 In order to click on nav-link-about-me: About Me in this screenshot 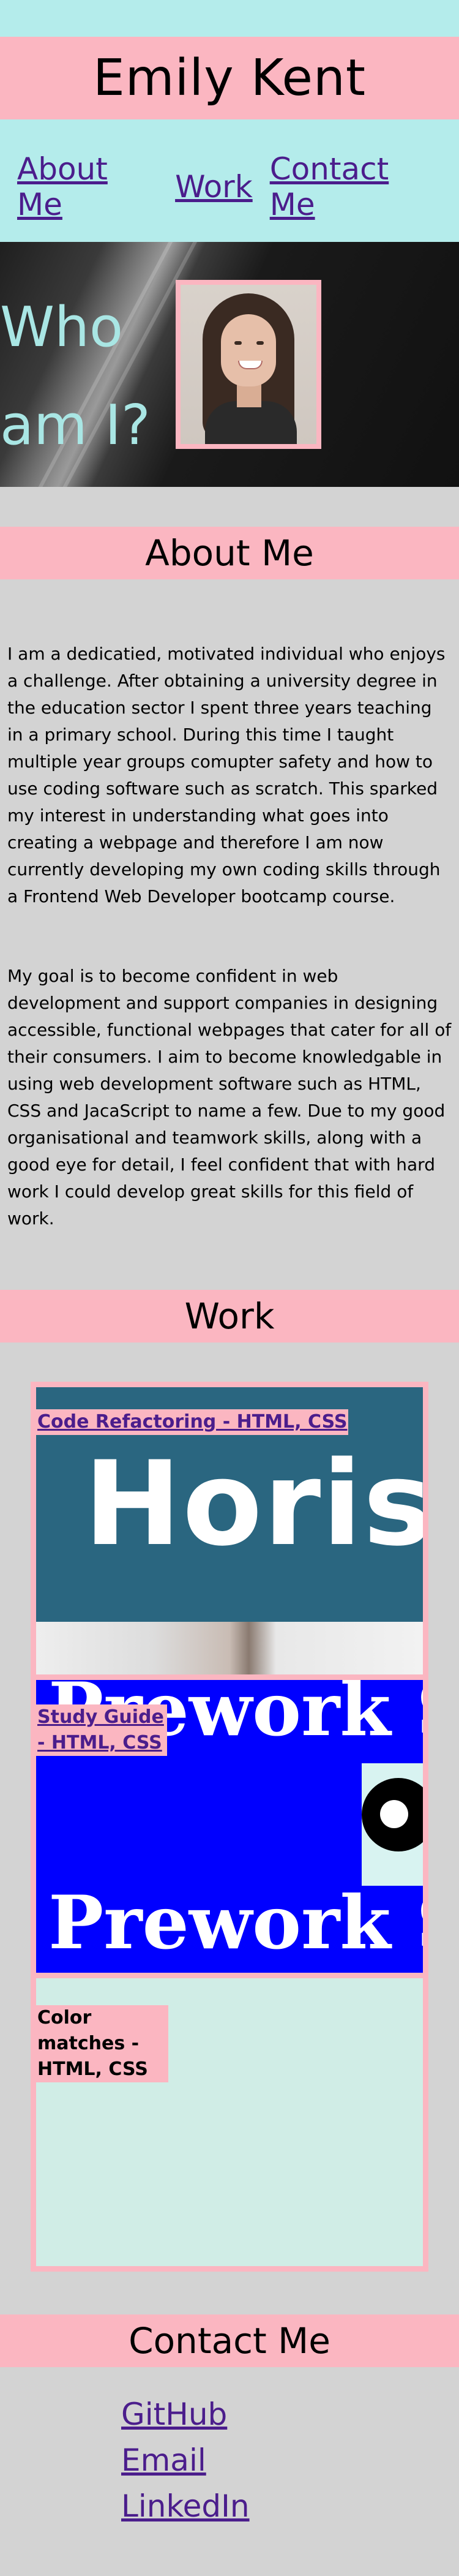, I will do `click(87, 180)`.